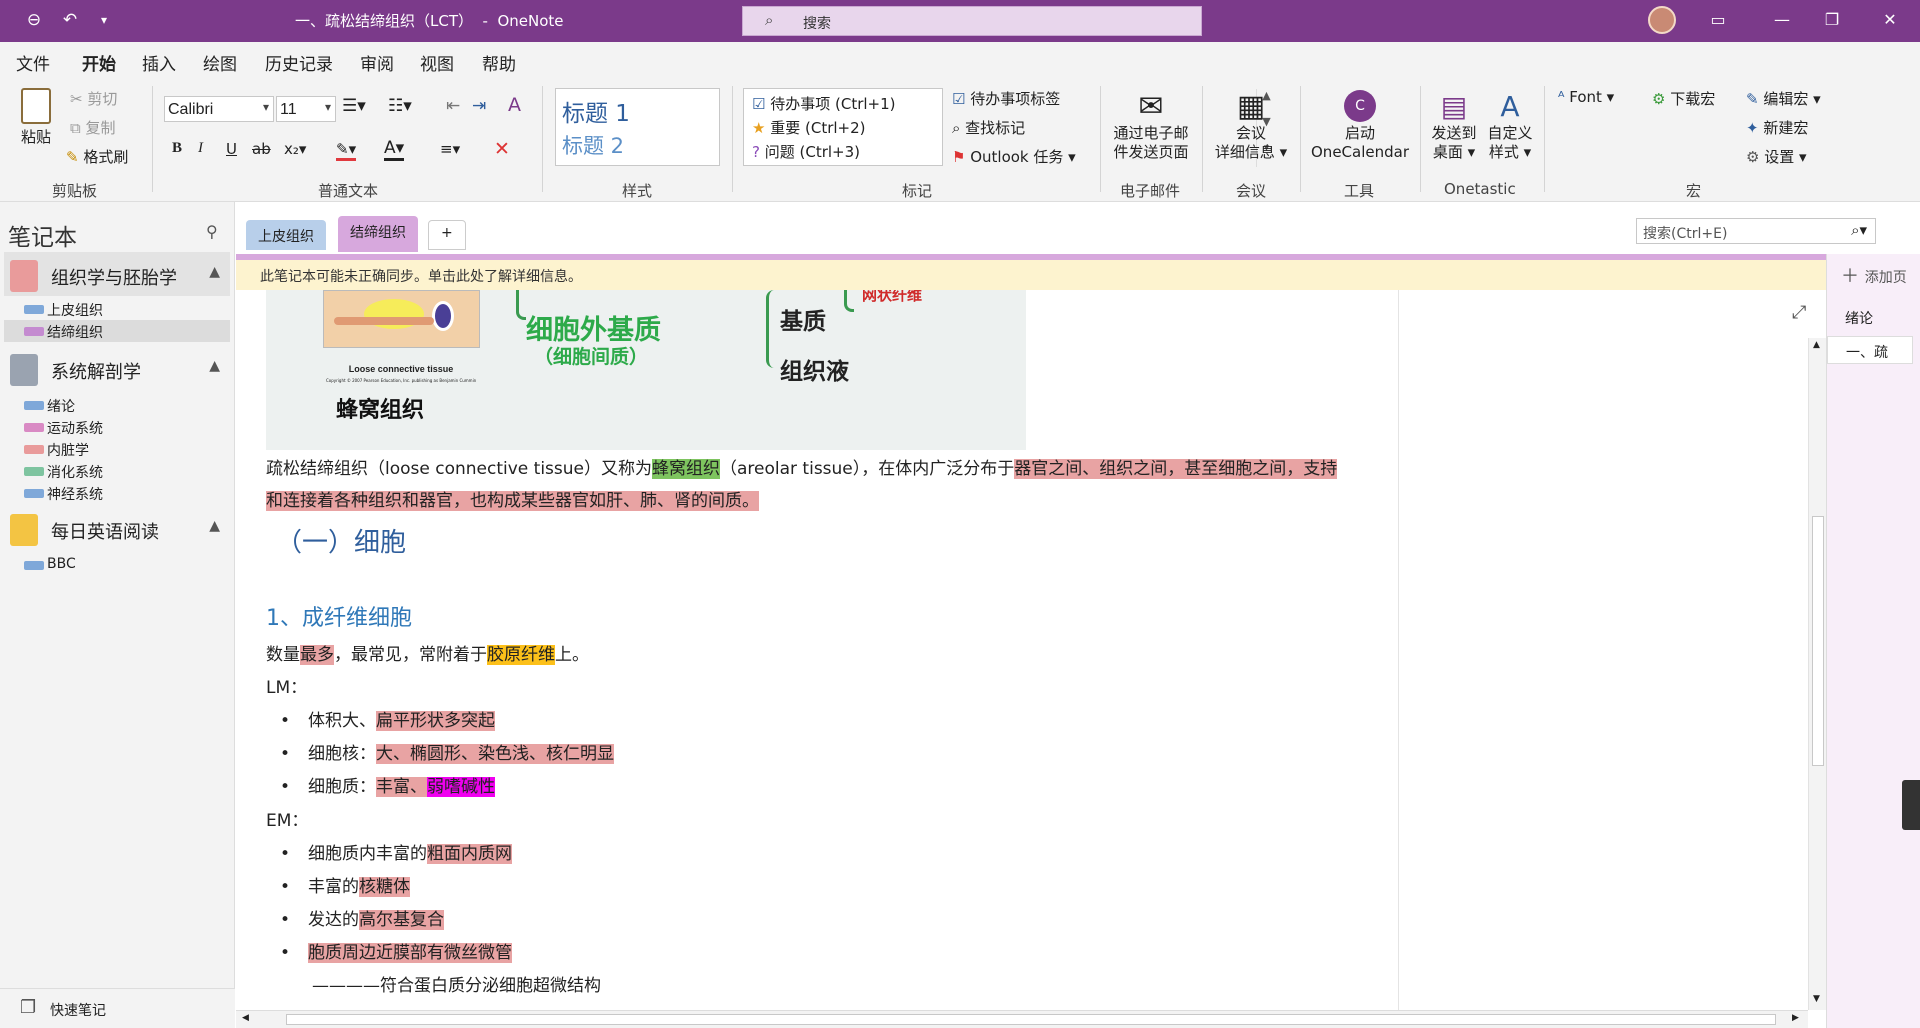 This screenshot has height=1028, width=1920. I want to click on styles-gallery: 标题 1 标题 2 ▲ ▼ ▾, so click(913, 127).